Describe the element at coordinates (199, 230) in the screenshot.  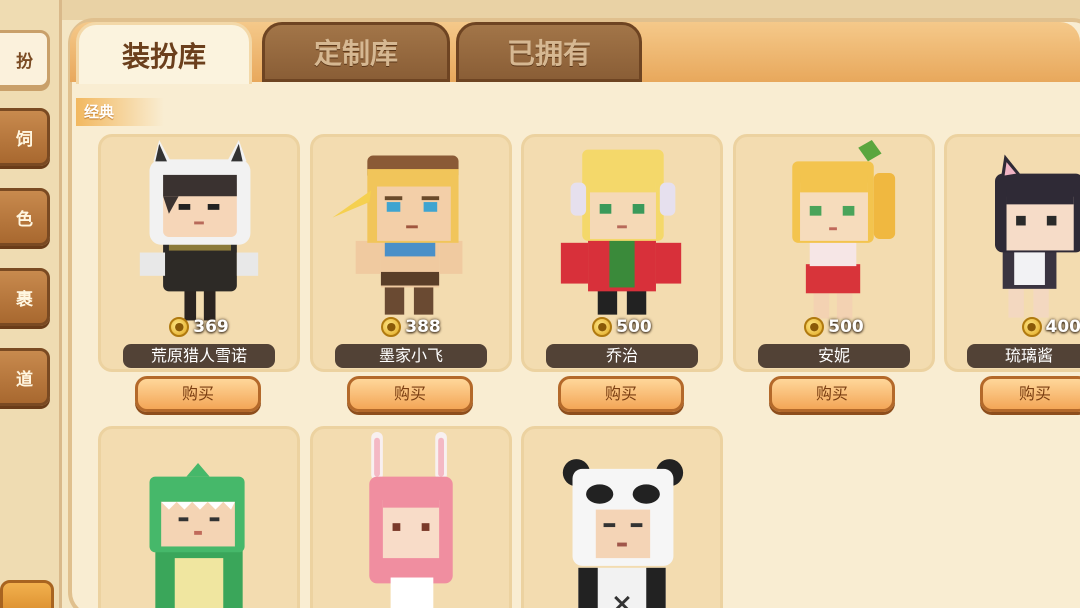
I see `character-hunter-image` at that location.